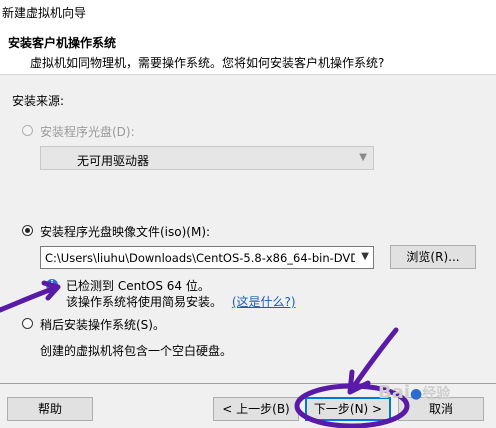 This screenshot has width=496, height=428. What do you see at coordinates (113, 161) in the screenshot?
I see `disc-drive-value: 无可用驱动器` at bounding box center [113, 161].